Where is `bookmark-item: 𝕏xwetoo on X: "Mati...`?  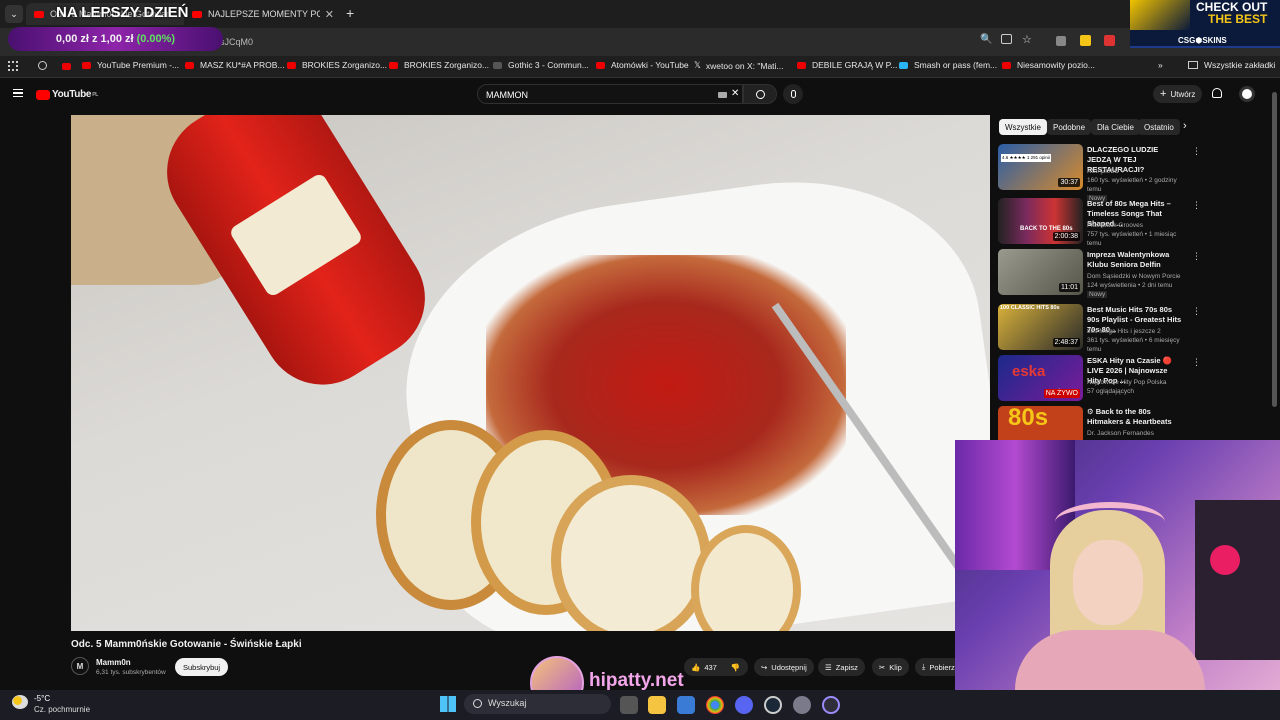 bookmark-item: 𝕏xwetoo on X: "Mati... is located at coordinates (739, 65).